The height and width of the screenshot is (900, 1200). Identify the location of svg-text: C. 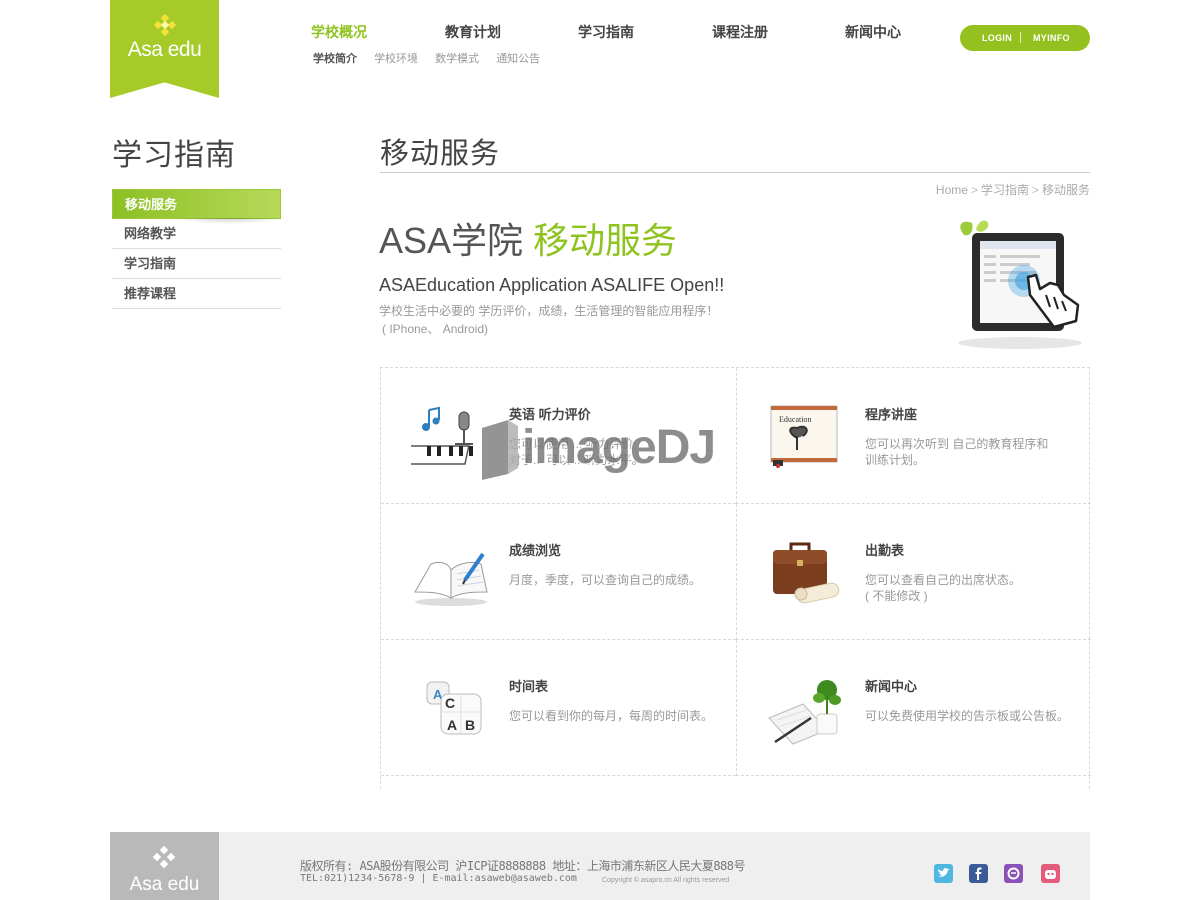
(450, 703).